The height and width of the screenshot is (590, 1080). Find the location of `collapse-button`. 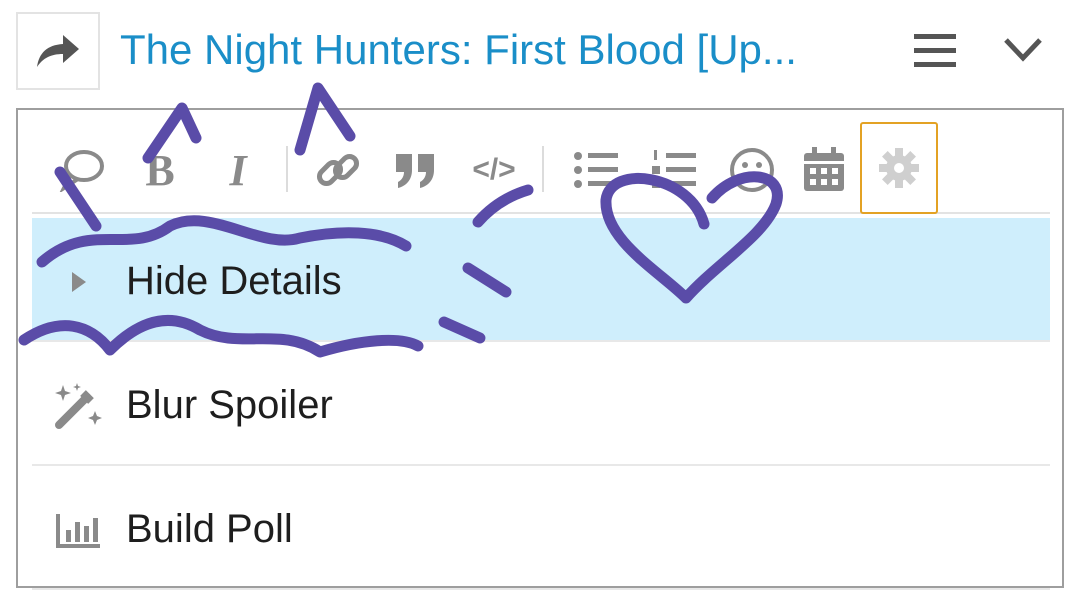

collapse-button is located at coordinates (1023, 51).